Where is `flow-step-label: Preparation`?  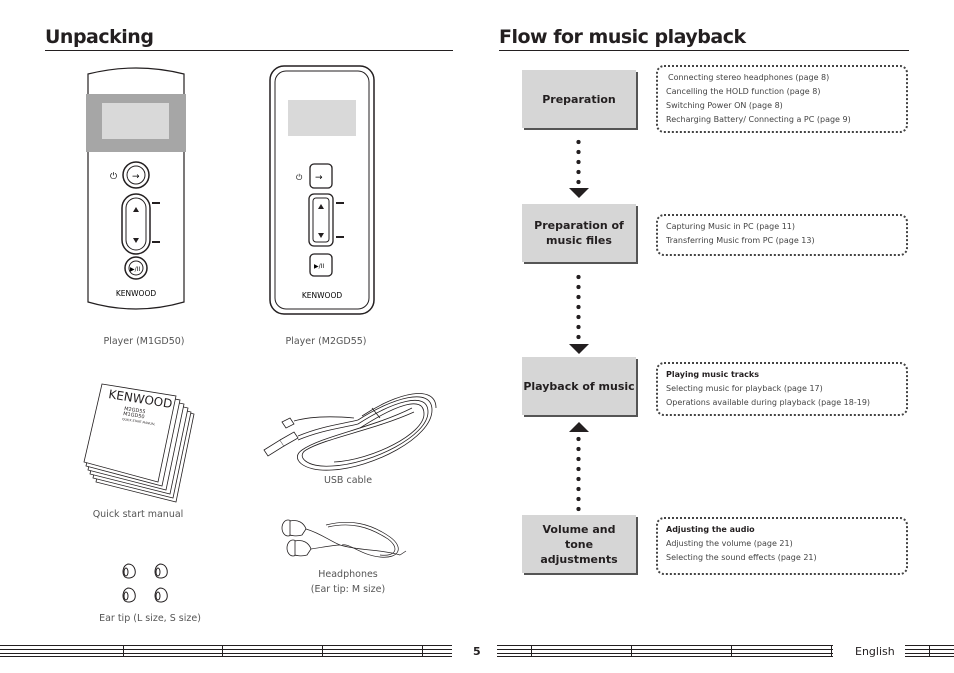 flow-step-label: Preparation is located at coordinates (579, 99).